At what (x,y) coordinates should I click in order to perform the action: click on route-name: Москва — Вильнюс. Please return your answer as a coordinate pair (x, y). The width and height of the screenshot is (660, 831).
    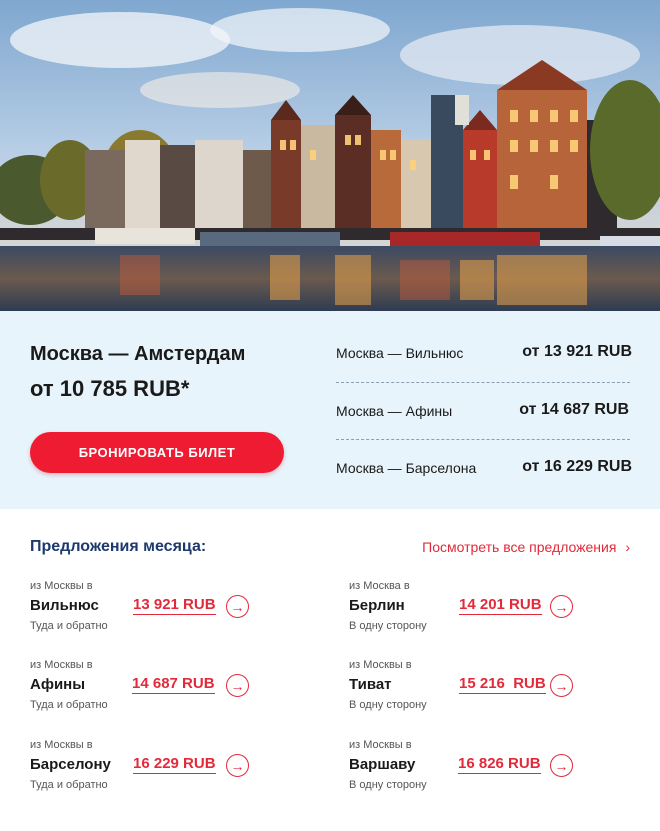
    Looking at the image, I should click on (400, 353).